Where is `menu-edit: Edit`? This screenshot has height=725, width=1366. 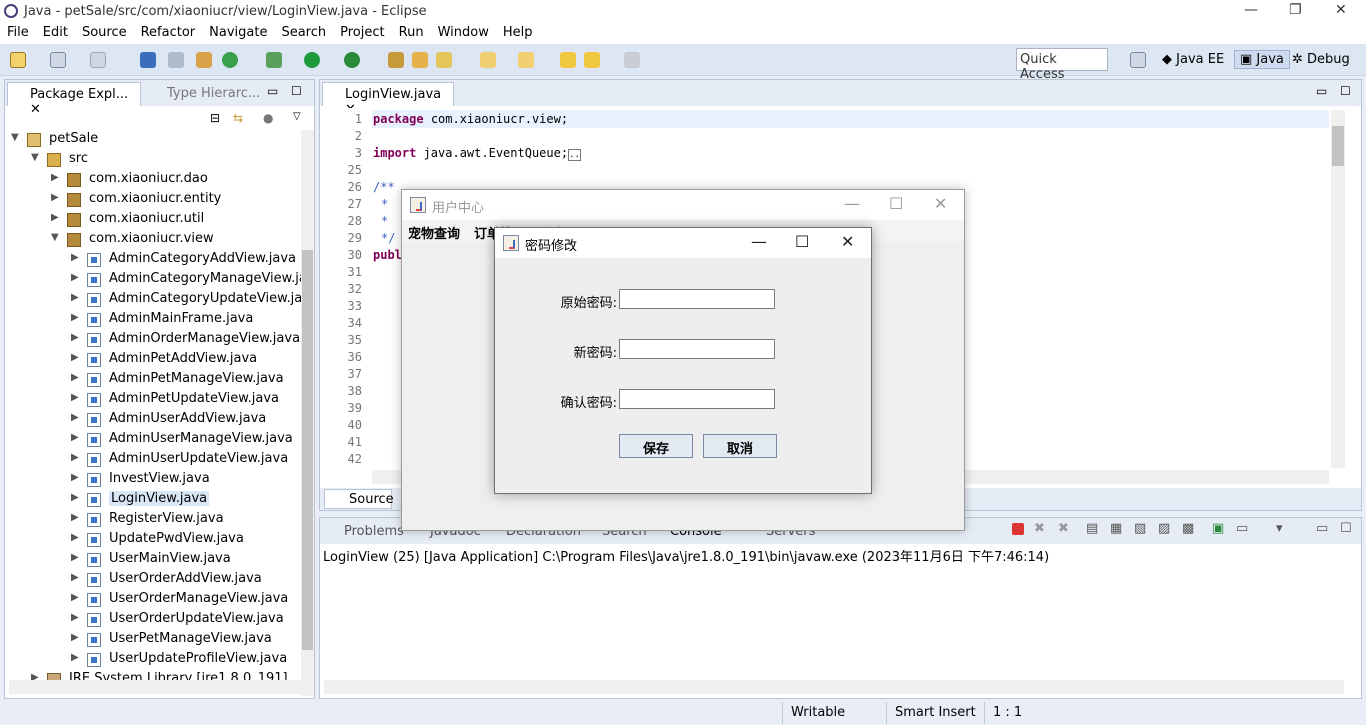 menu-edit: Edit is located at coordinates (55, 31).